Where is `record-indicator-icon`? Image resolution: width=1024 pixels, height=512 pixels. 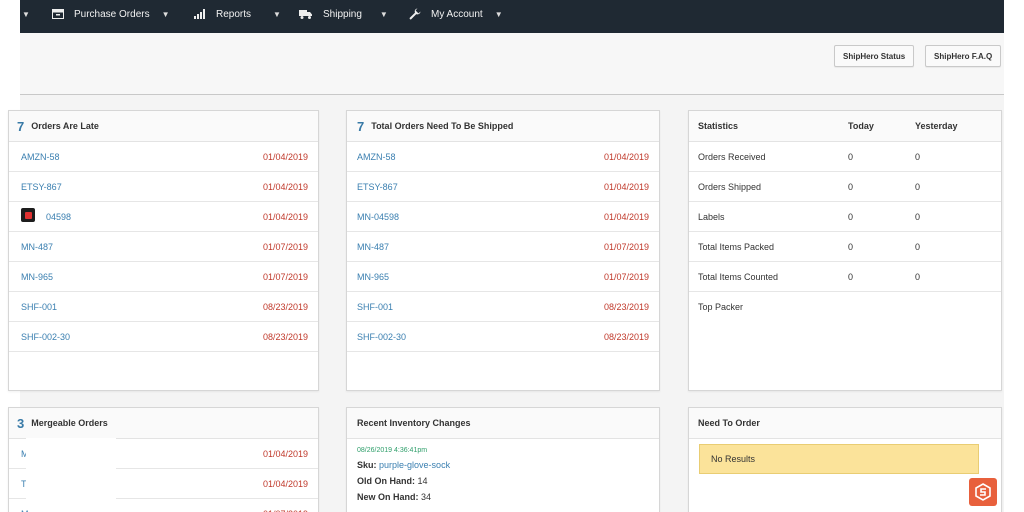 record-indicator-icon is located at coordinates (28, 215).